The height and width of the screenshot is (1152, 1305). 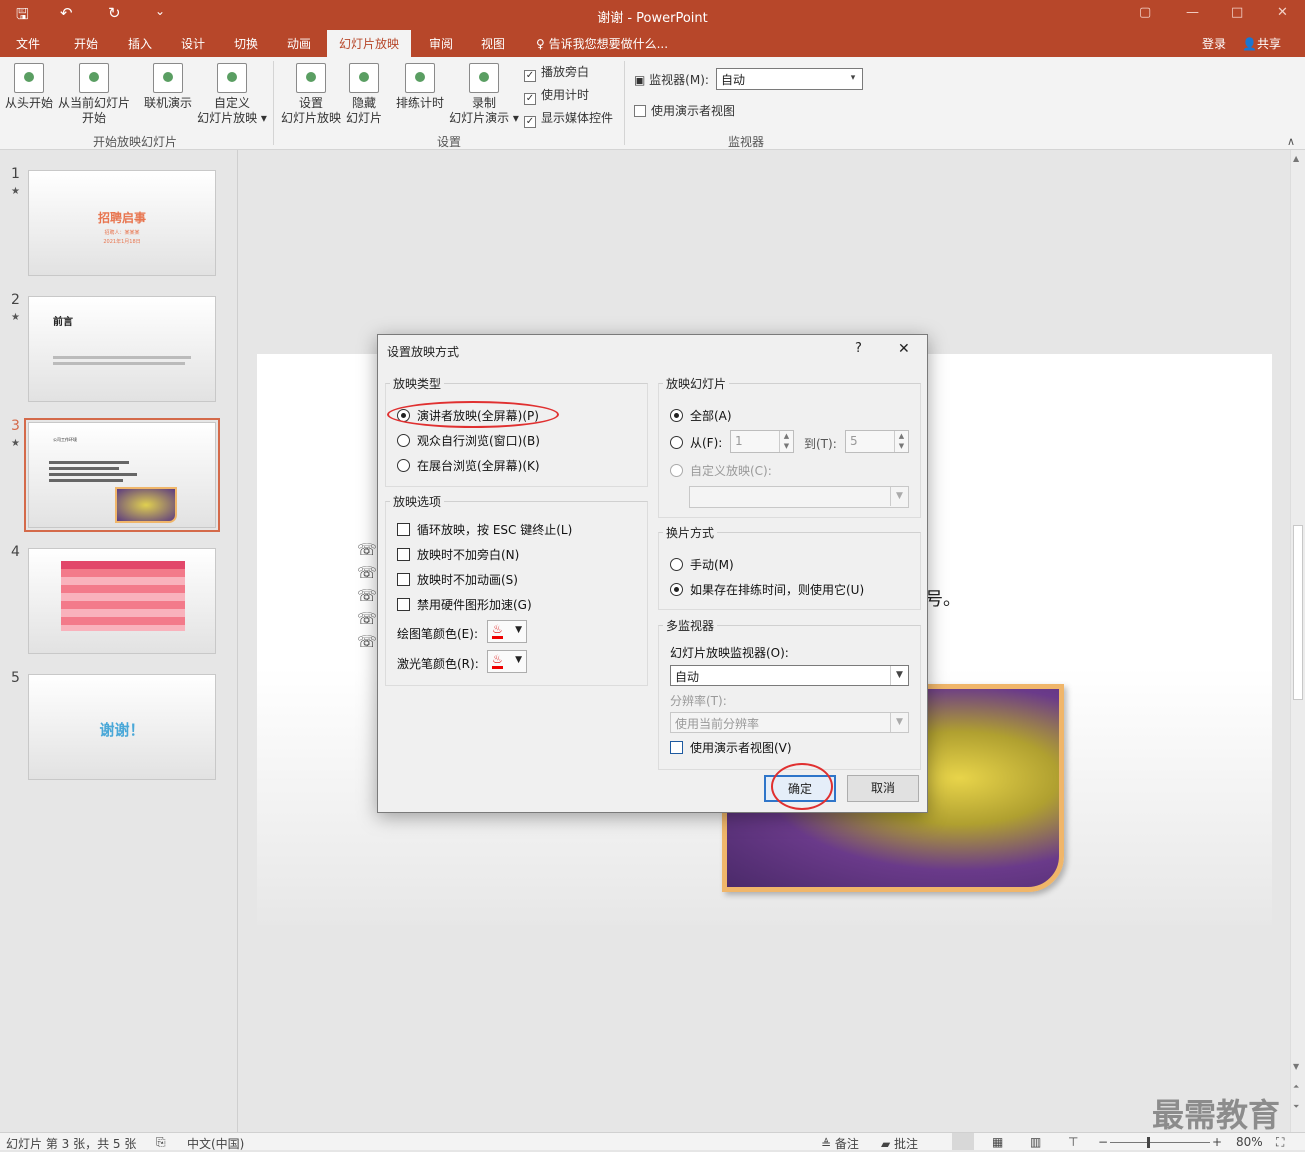 I want to click on sign-in-link: 登录, so click(x=1214, y=43).